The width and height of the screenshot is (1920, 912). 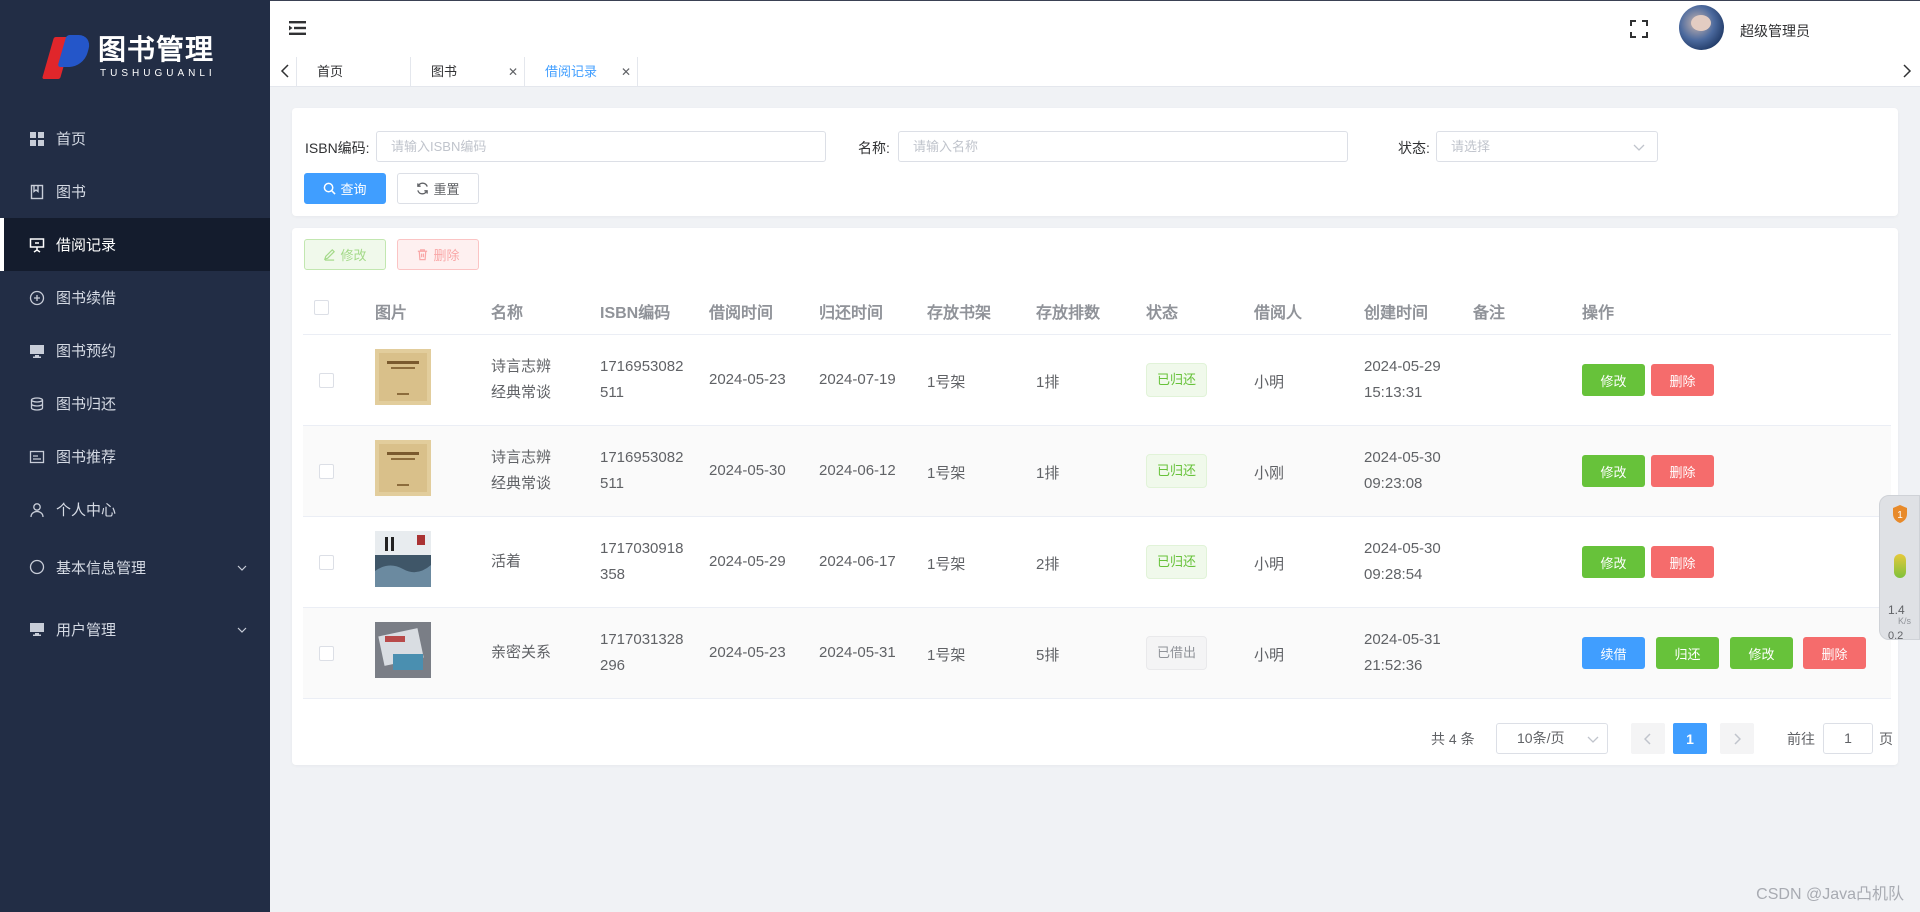 What do you see at coordinates (1900, 515) in the screenshot?
I see `svg-text: 1` at bounding box center [1900, 515].